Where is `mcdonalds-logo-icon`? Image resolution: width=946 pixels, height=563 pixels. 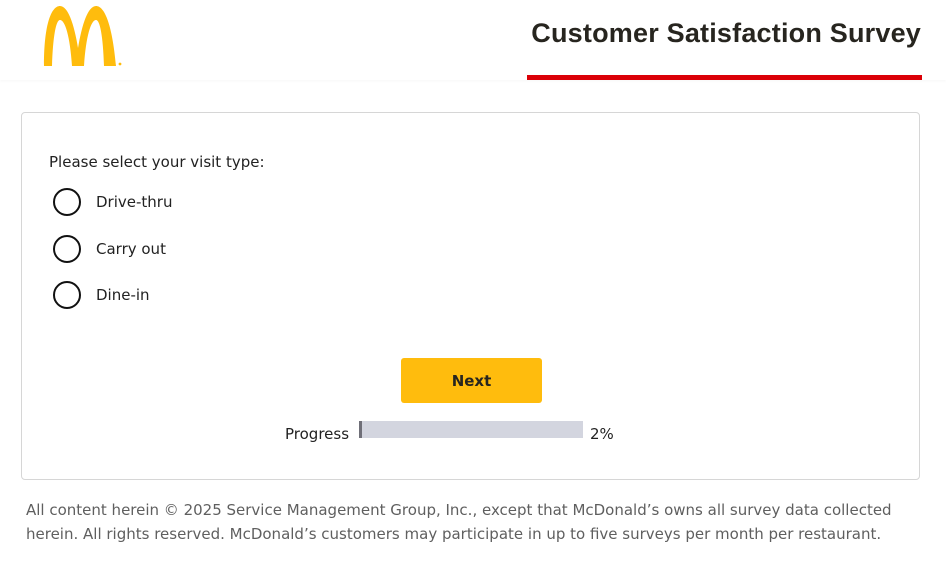 mcdonalds-logo-icon is located at coordinates (83, 36).